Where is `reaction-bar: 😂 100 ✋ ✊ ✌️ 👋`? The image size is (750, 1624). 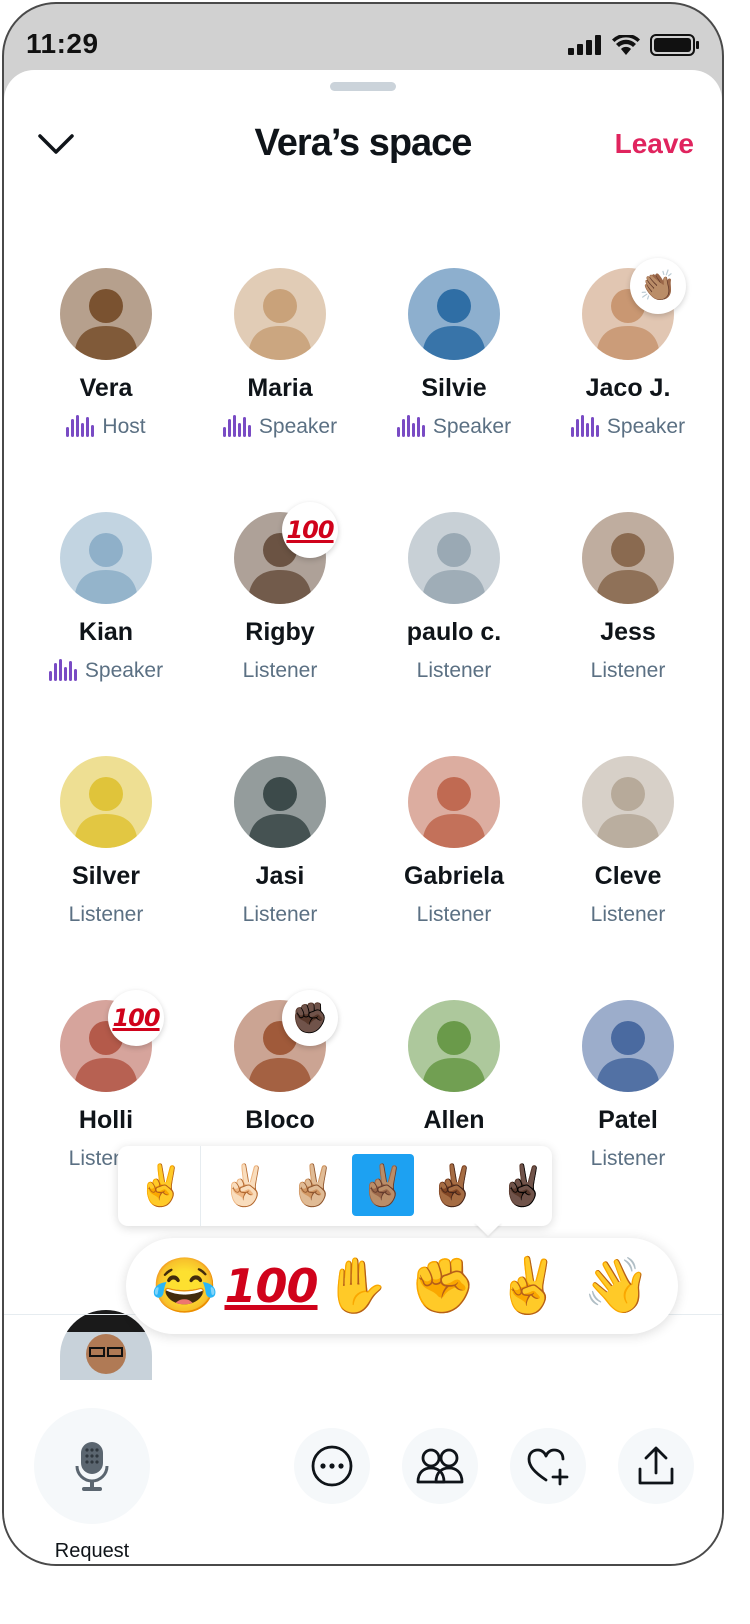
reaction-bar: 😂 100 ✋ ✊ ✌️ 👋 is located at coordinates (402, 1286).